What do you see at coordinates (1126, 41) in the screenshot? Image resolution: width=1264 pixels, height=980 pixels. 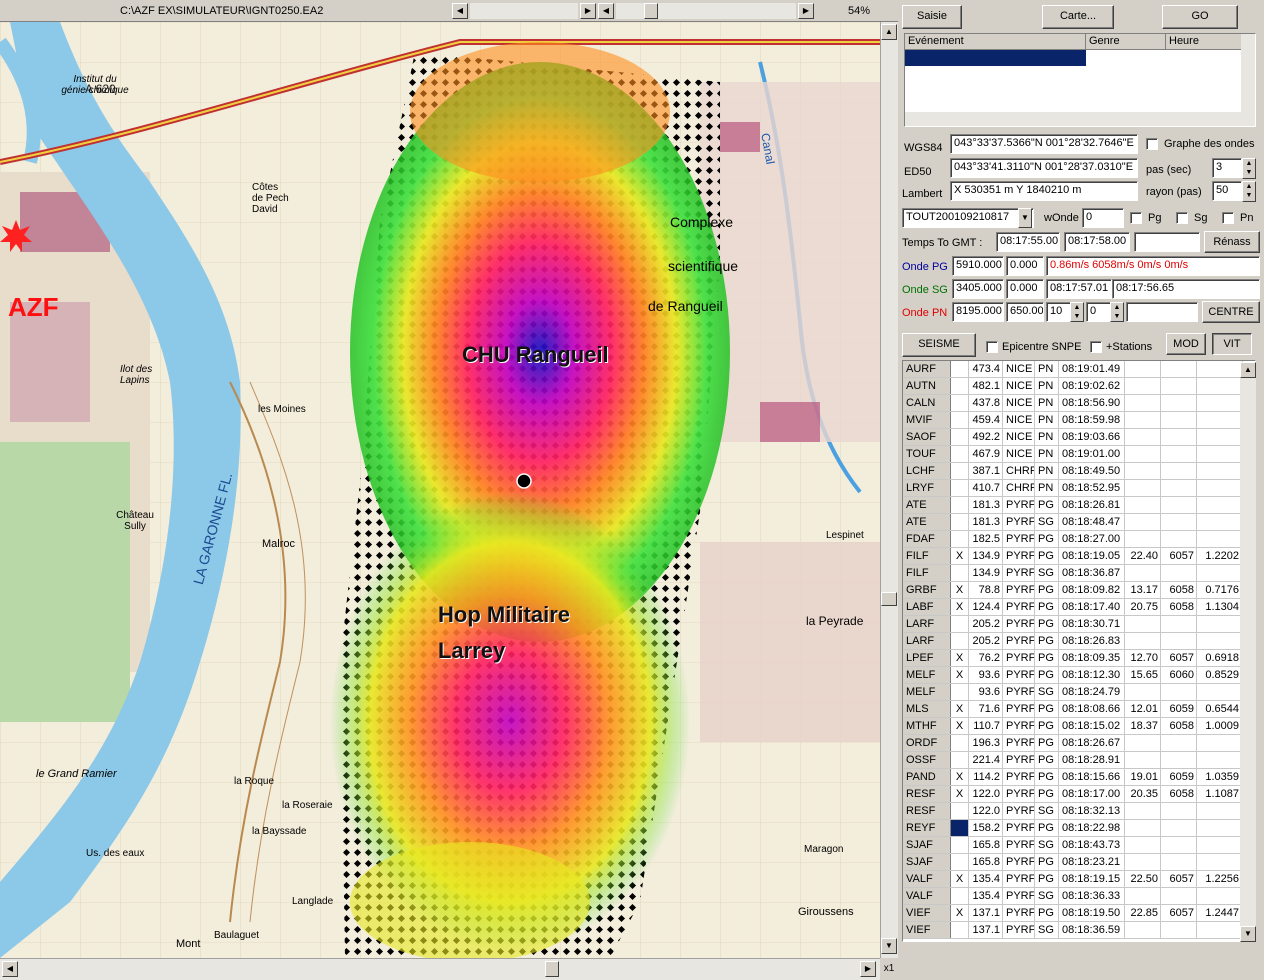 I see `col-genre: Genre` at bounding box center [1126, 41].